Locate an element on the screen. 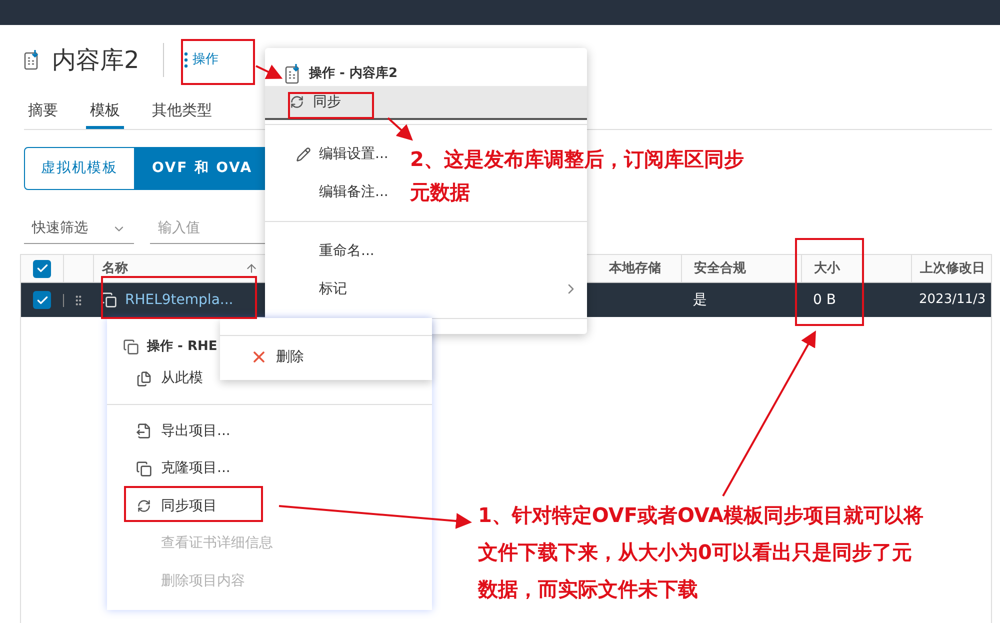 The image size is (1000, 623). menu-title: 操作 - RHE is located at coordinates (182, 347).